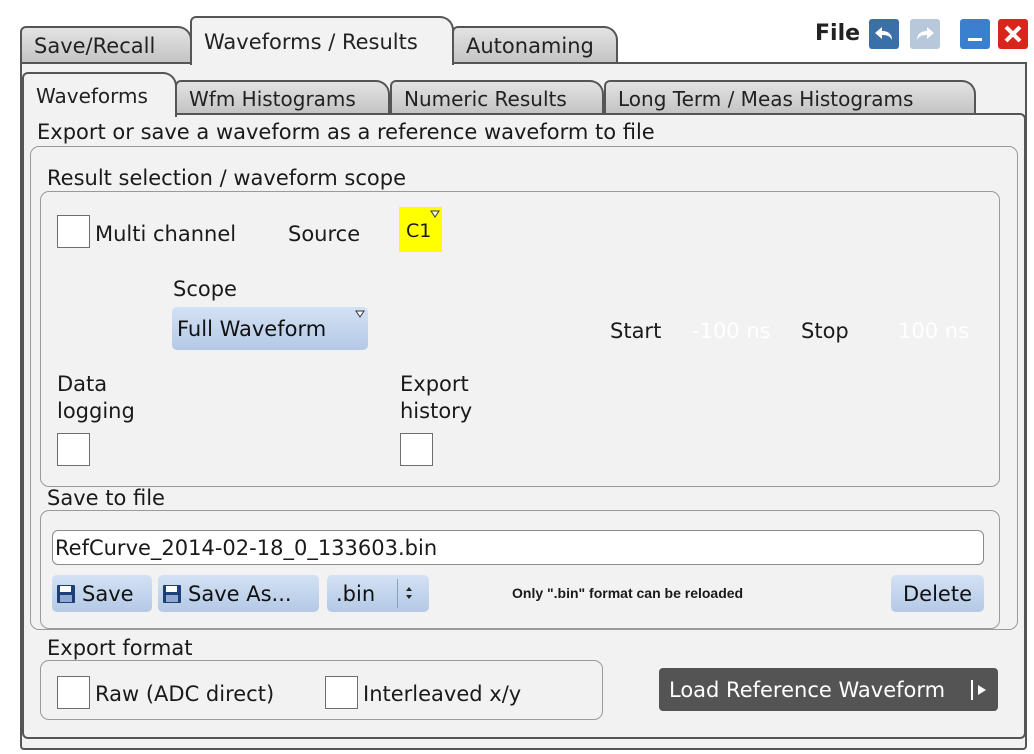 This screenshot has height=754, width=1034. Describe the element at coordinates (272, 98) in the screenshot. I see `tab-wfm-histograms-label: Wfm Histograms` at that location.